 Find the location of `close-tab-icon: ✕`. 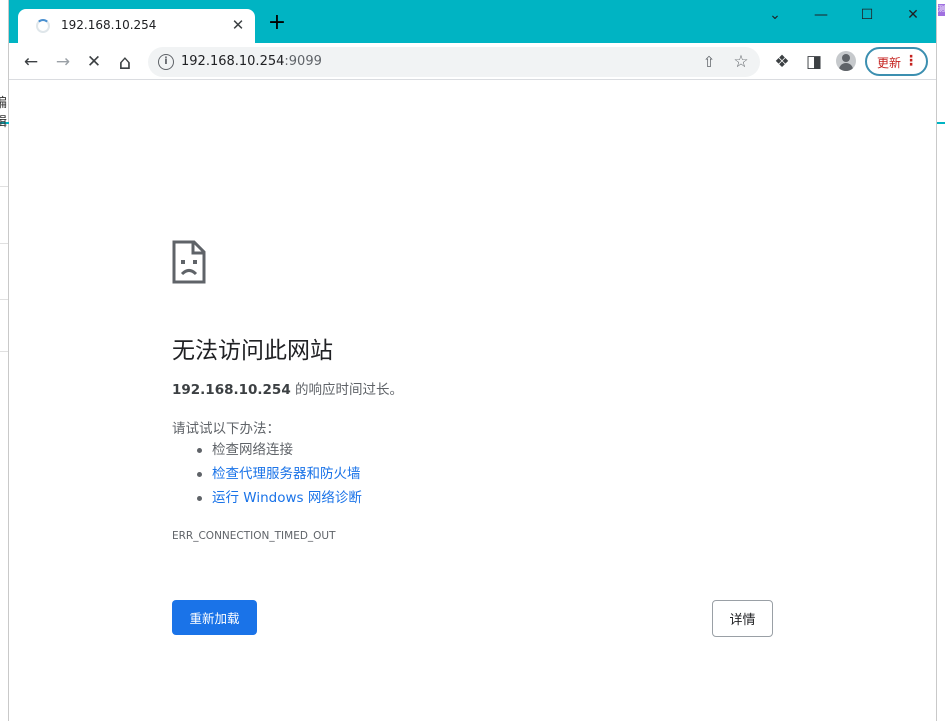

close-tab-icon: ✕ is located at coordinates (238, 25).